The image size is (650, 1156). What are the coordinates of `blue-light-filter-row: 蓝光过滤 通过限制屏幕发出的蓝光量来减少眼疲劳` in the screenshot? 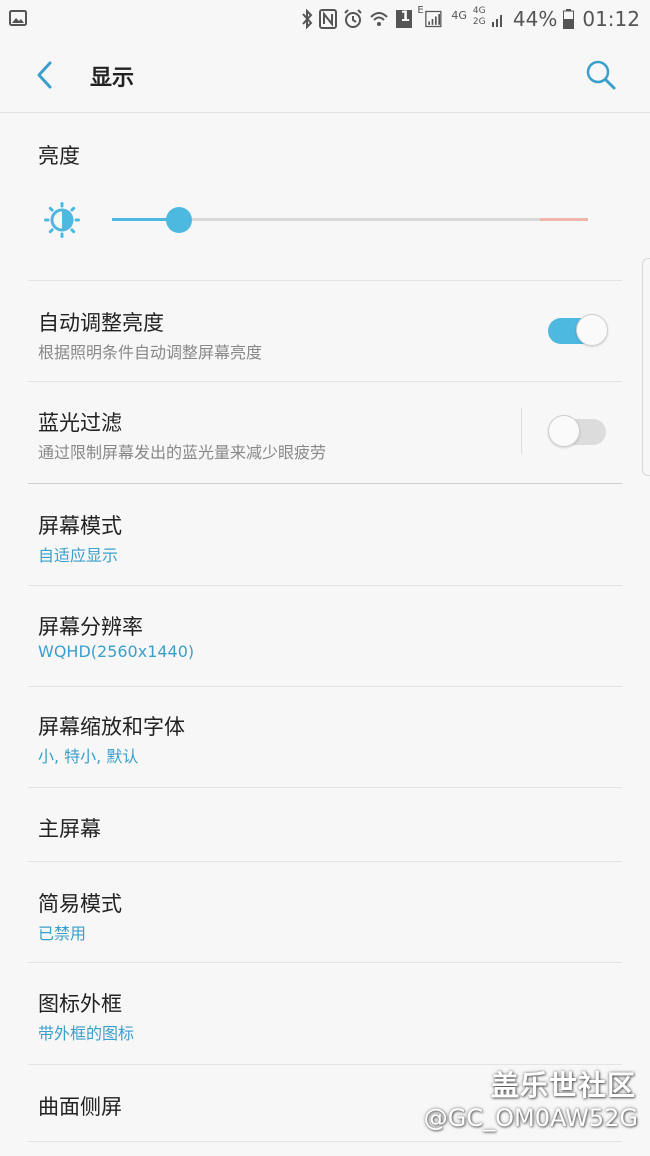 It's located at (311, 432).